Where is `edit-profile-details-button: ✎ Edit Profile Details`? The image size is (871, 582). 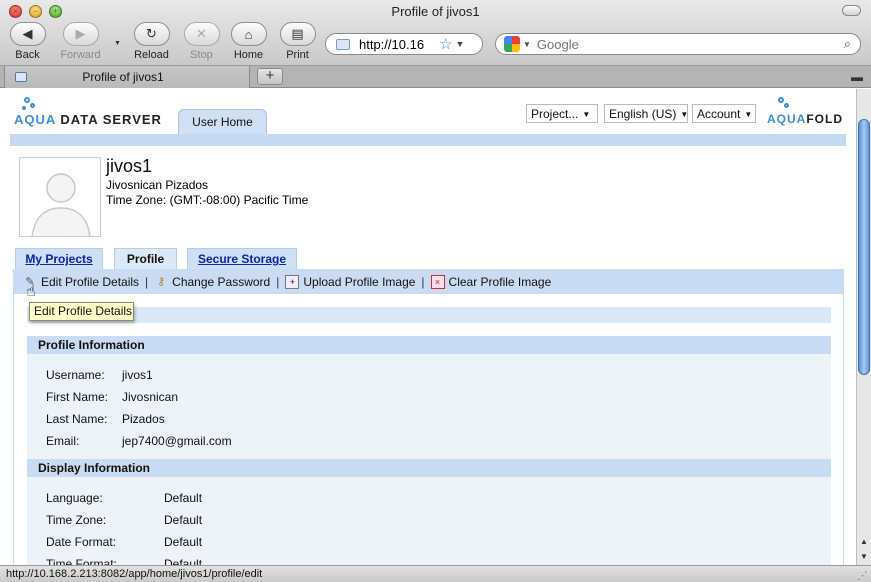 edit-profile-details-button: ✎ Edit Profile Details is located at coordinates (81, 282).